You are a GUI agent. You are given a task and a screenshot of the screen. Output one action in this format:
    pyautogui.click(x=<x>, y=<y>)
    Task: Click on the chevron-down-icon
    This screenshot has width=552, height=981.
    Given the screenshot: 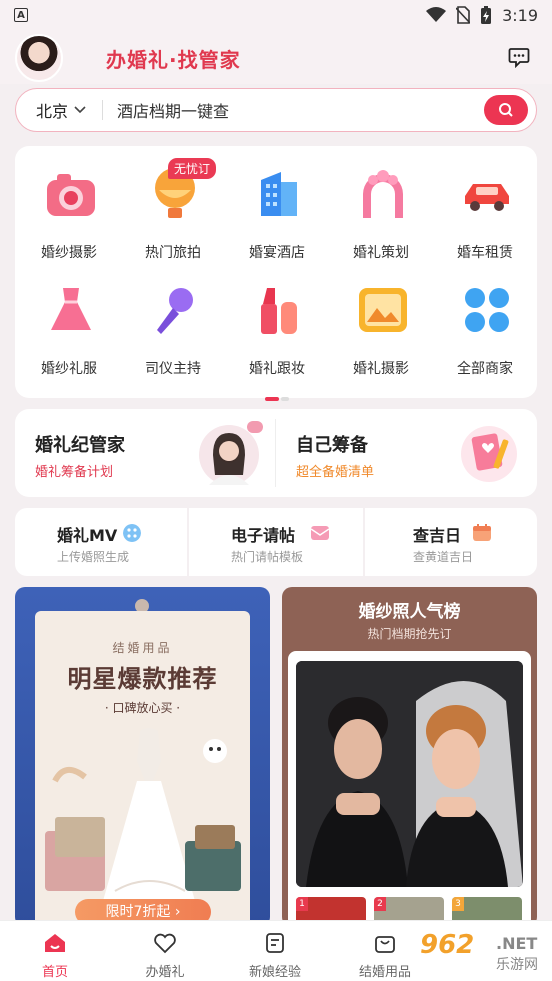 What is the action you would take?
    pyautogui.click(x=80, y=110)
    